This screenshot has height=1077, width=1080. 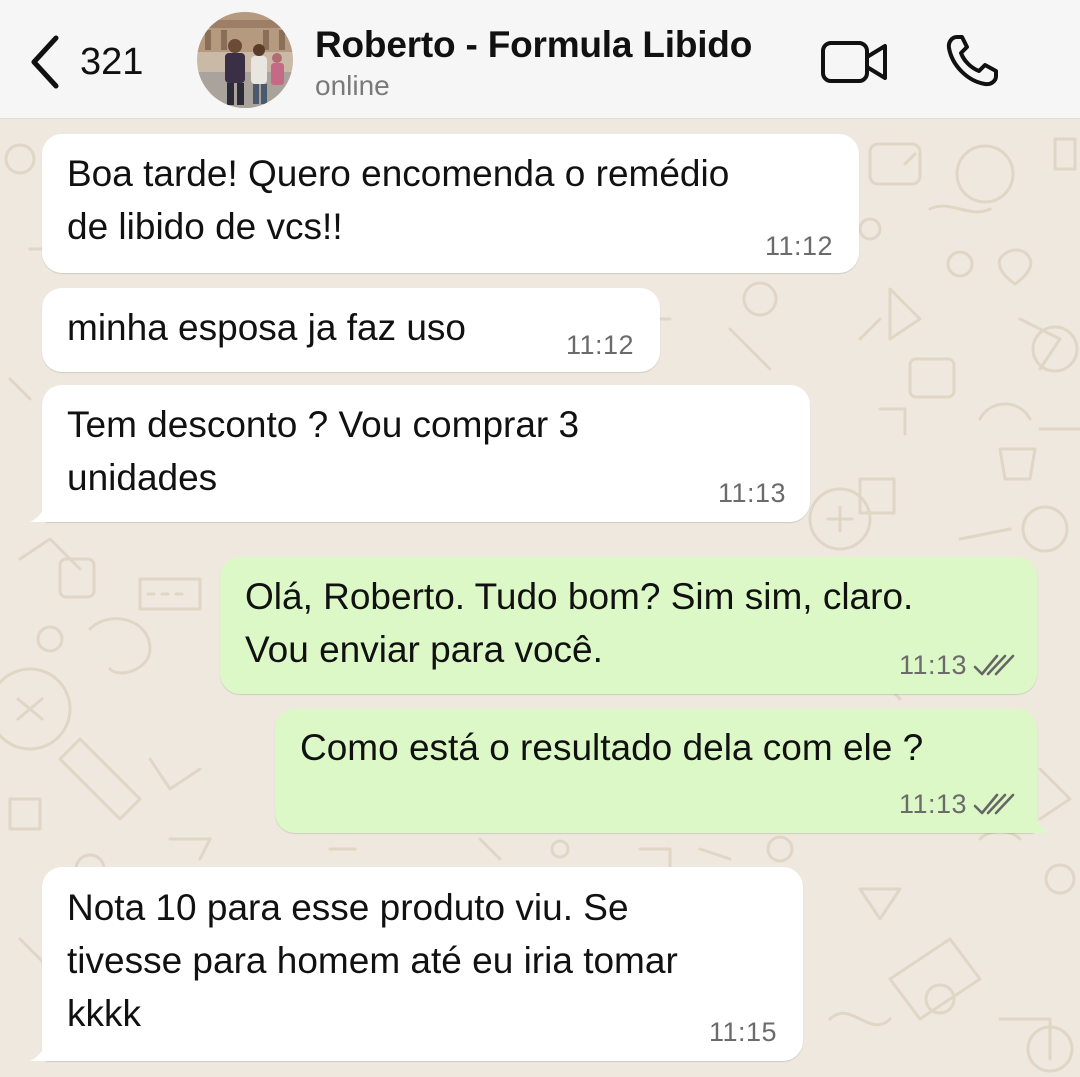 I want to click on chat-header: 321 Roberto - Formula Libido online, so click(x=540, y=59).